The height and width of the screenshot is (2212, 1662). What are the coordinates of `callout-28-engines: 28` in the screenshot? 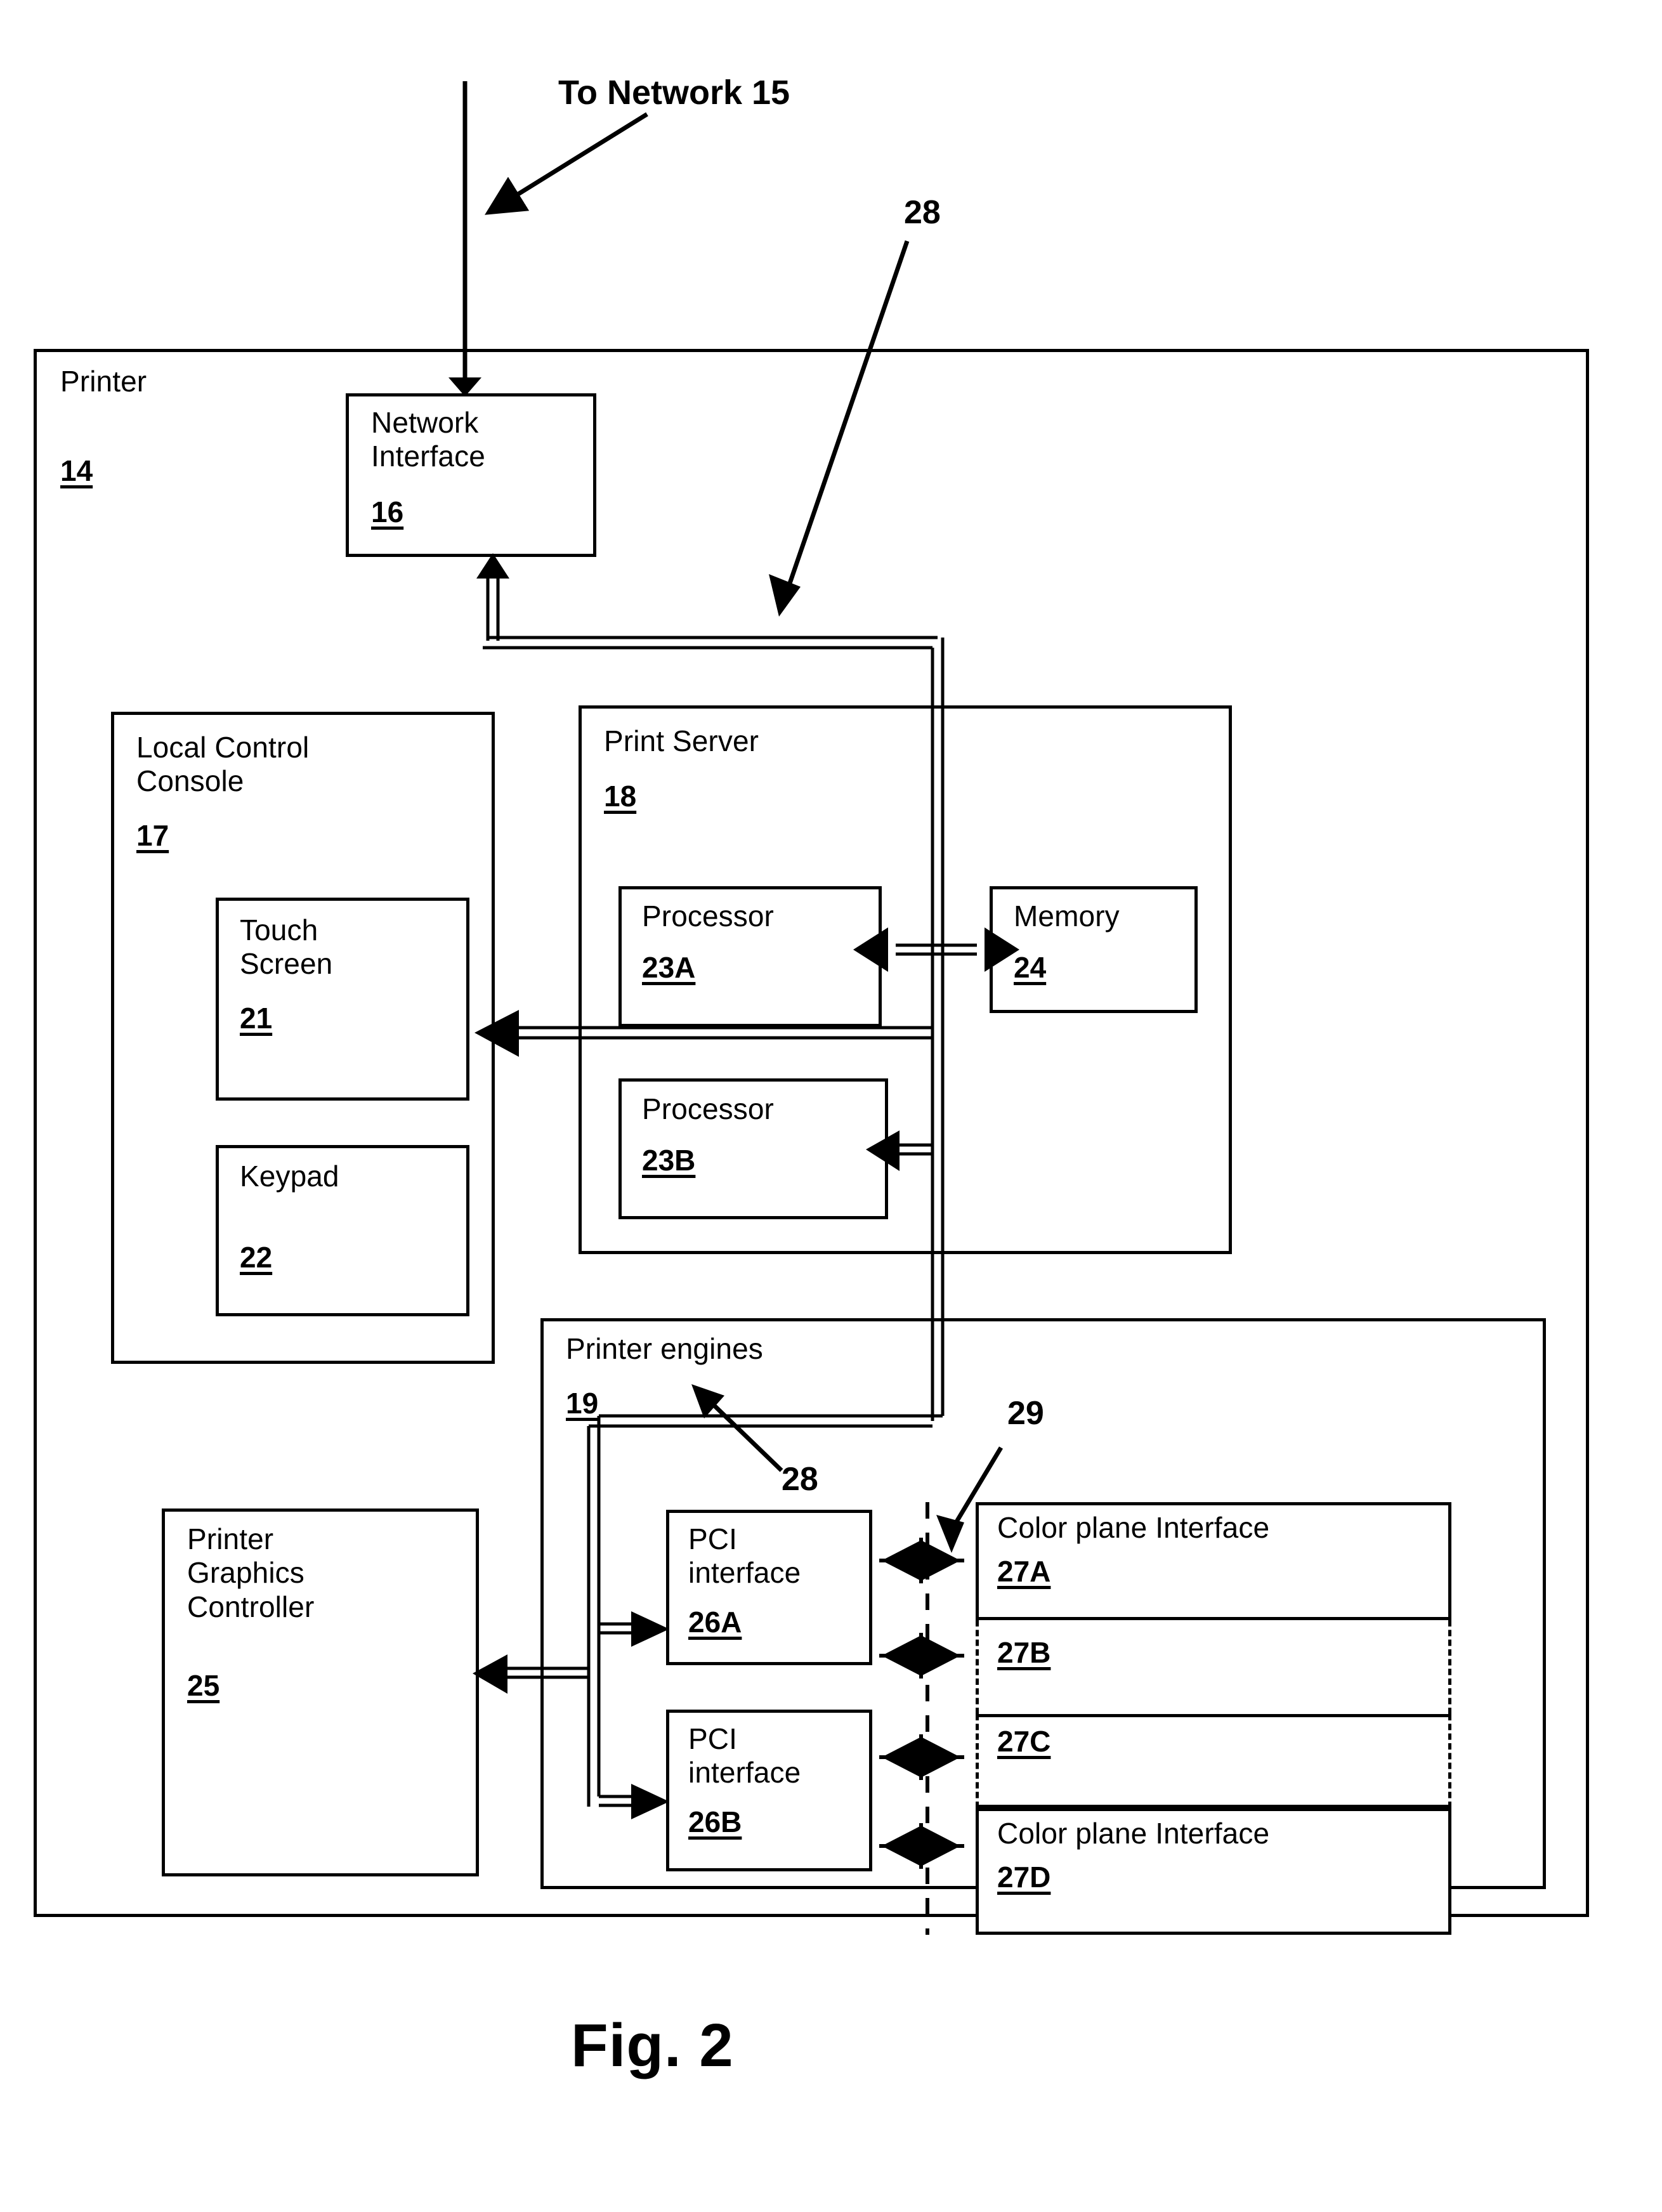 It's located at (800, 1480).